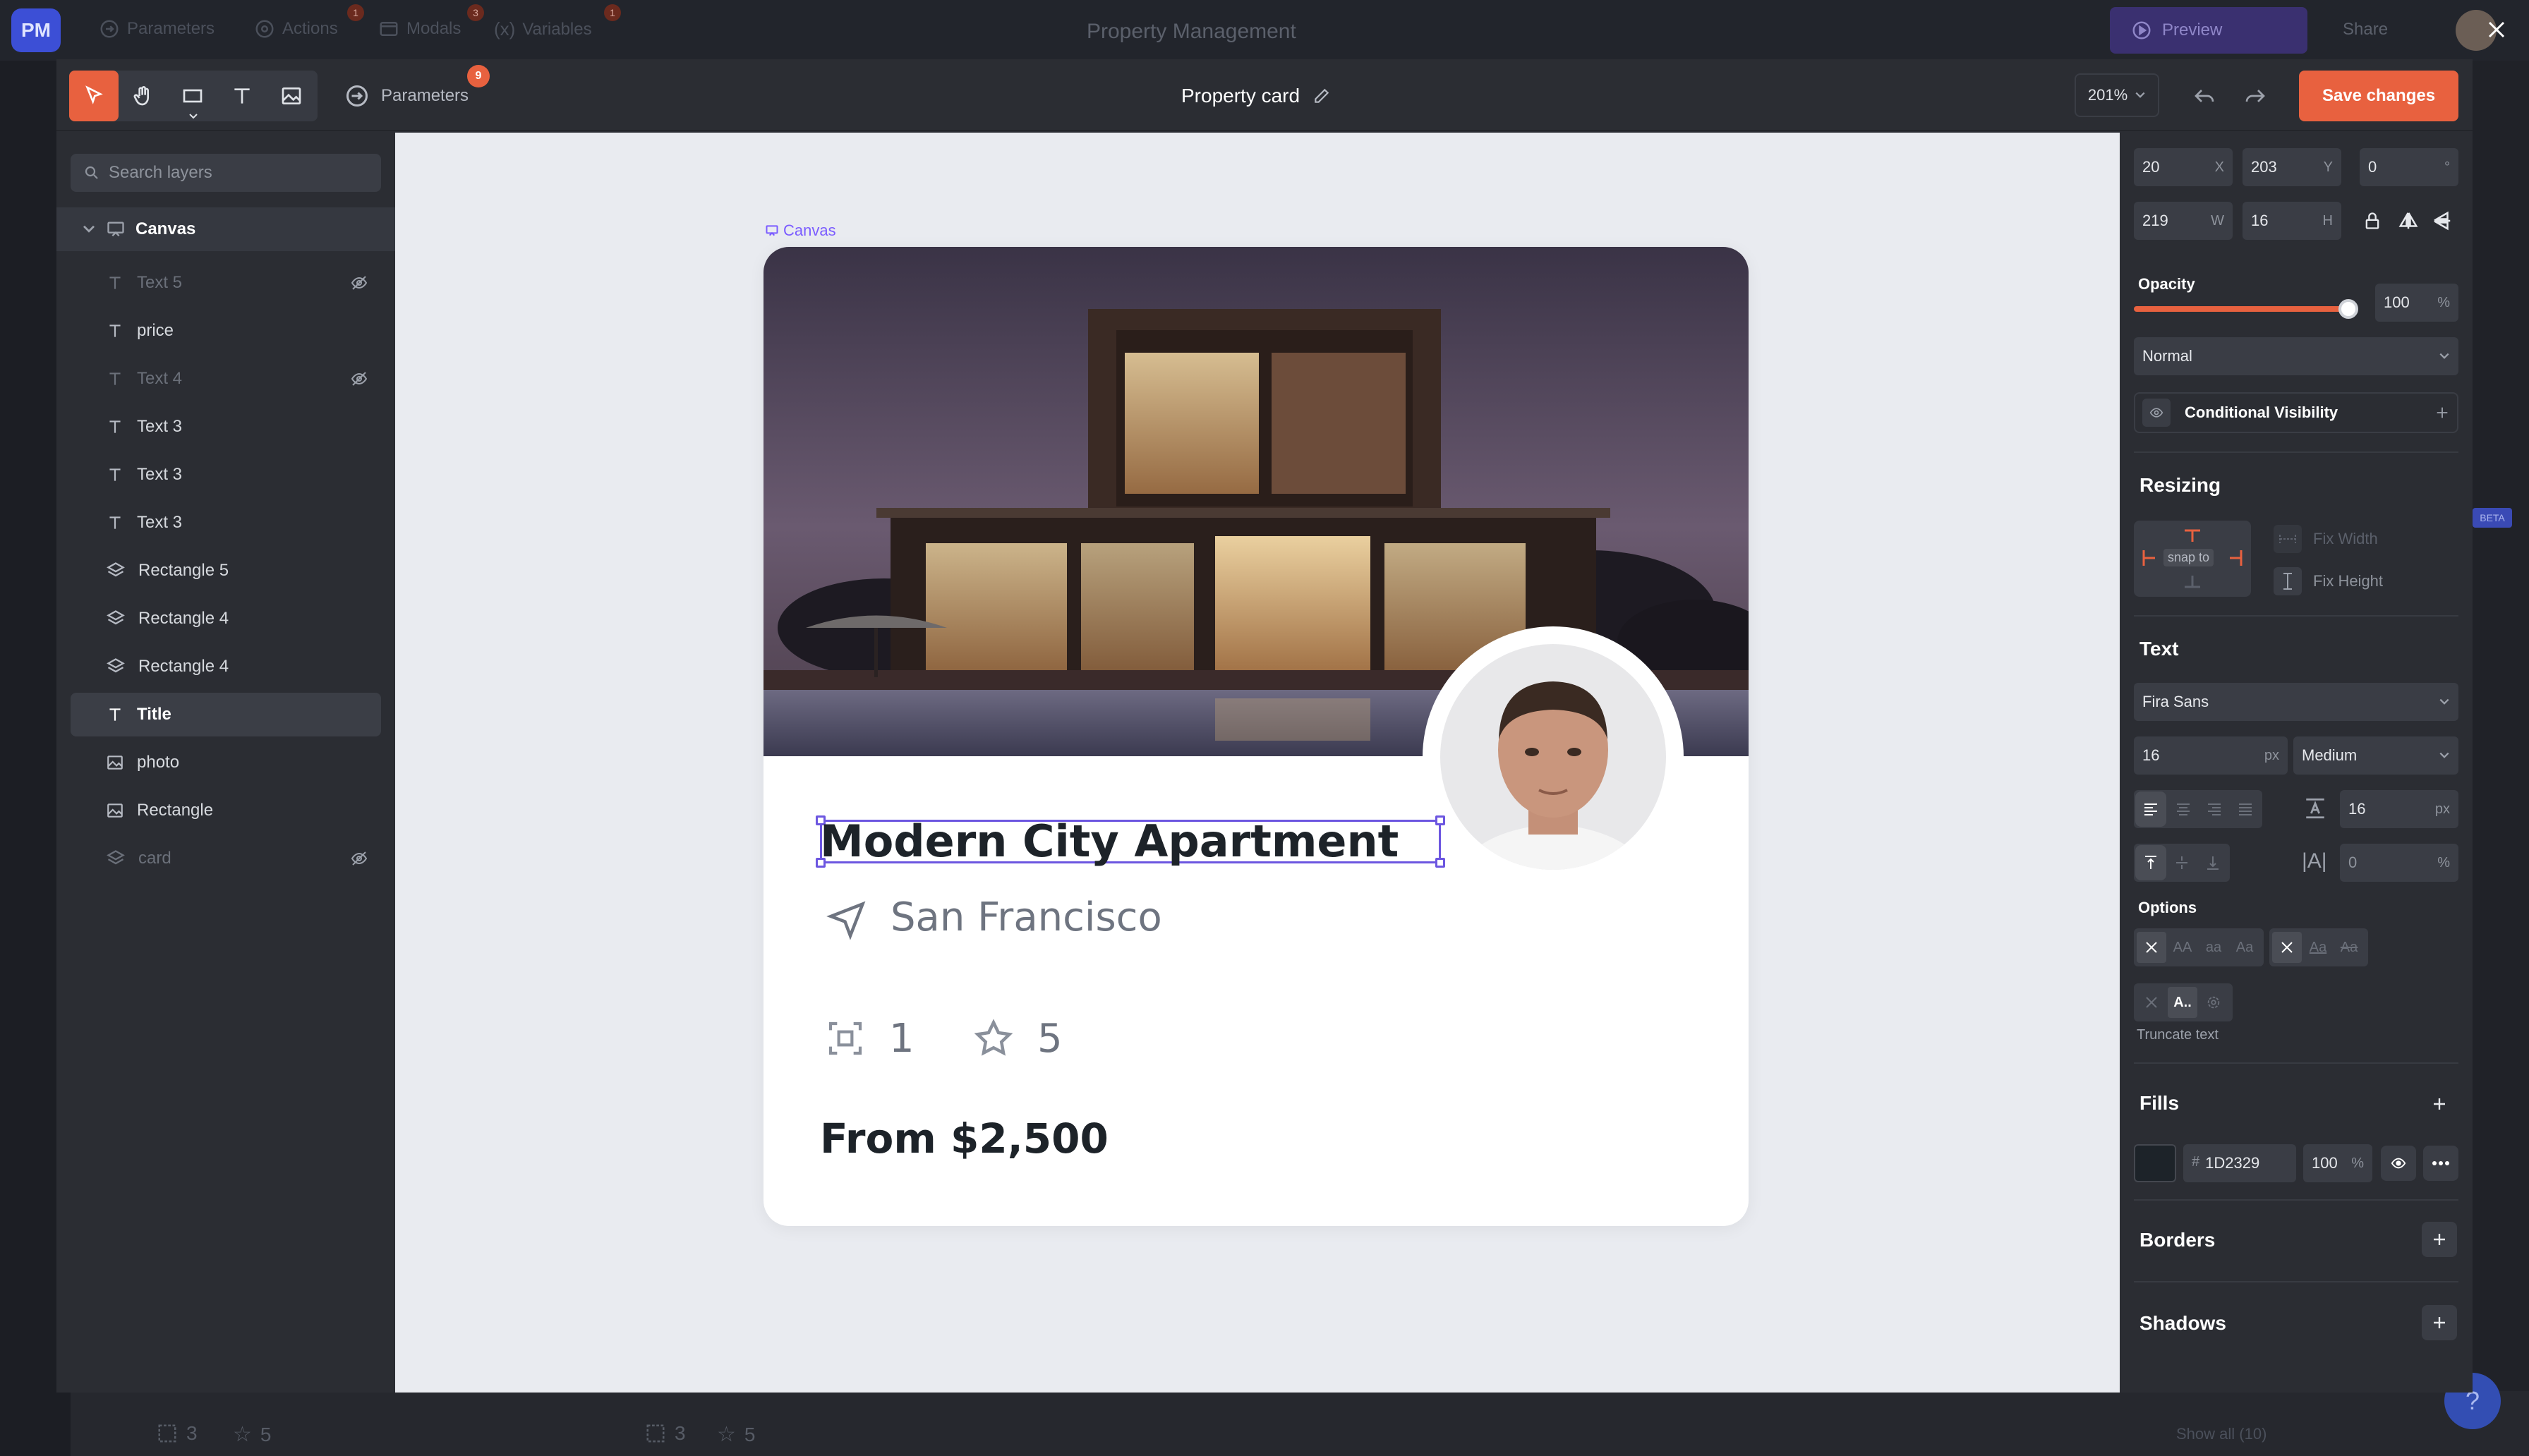 This screenshot has height=1456, width=2529. Describe the element at coordinates (2182, 947) in the screenshot. I see `uppercase-button: AA` at that location.